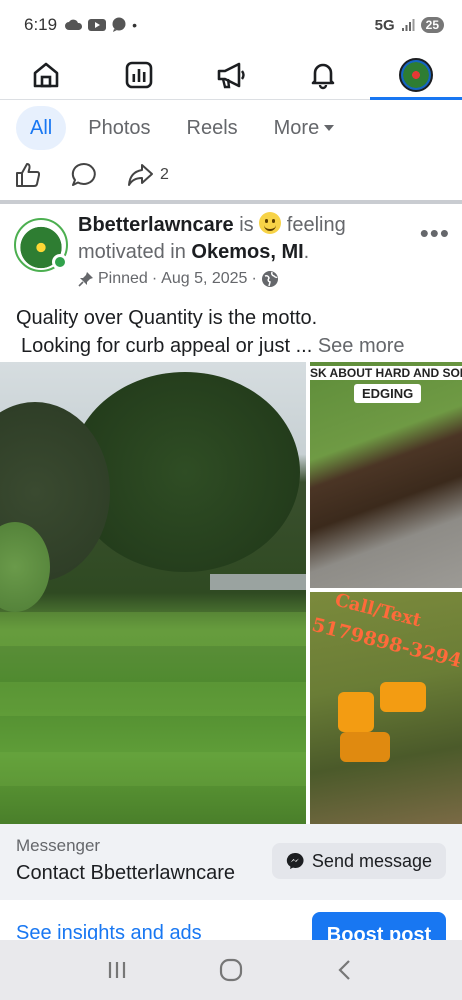 The width and height of the screenshot is (462, 1000). I want to click on driveway-shape, so click(258, 582).